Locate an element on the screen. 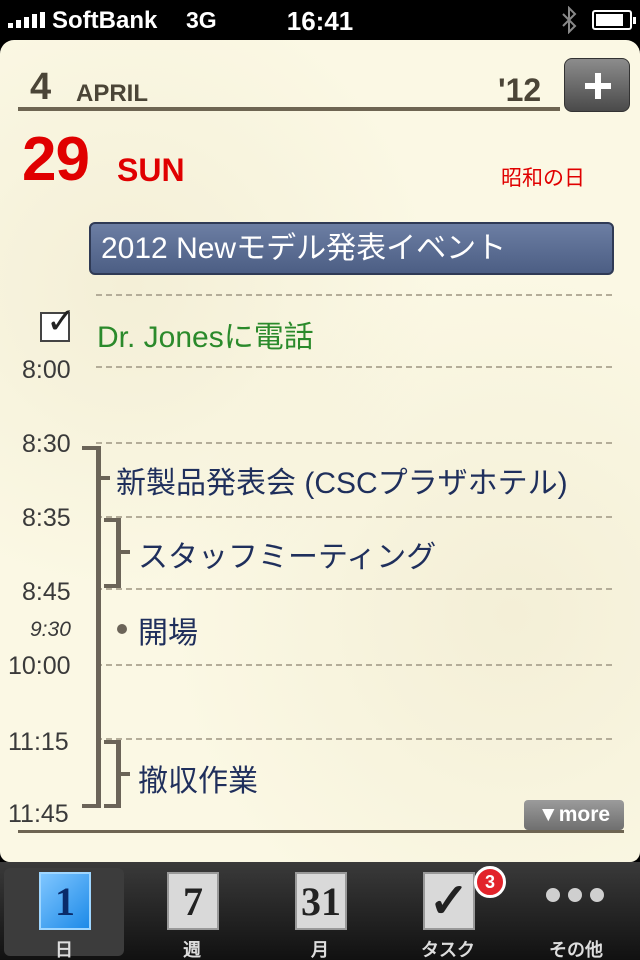  month-name: APRIL is located at coordinates (112, 93).